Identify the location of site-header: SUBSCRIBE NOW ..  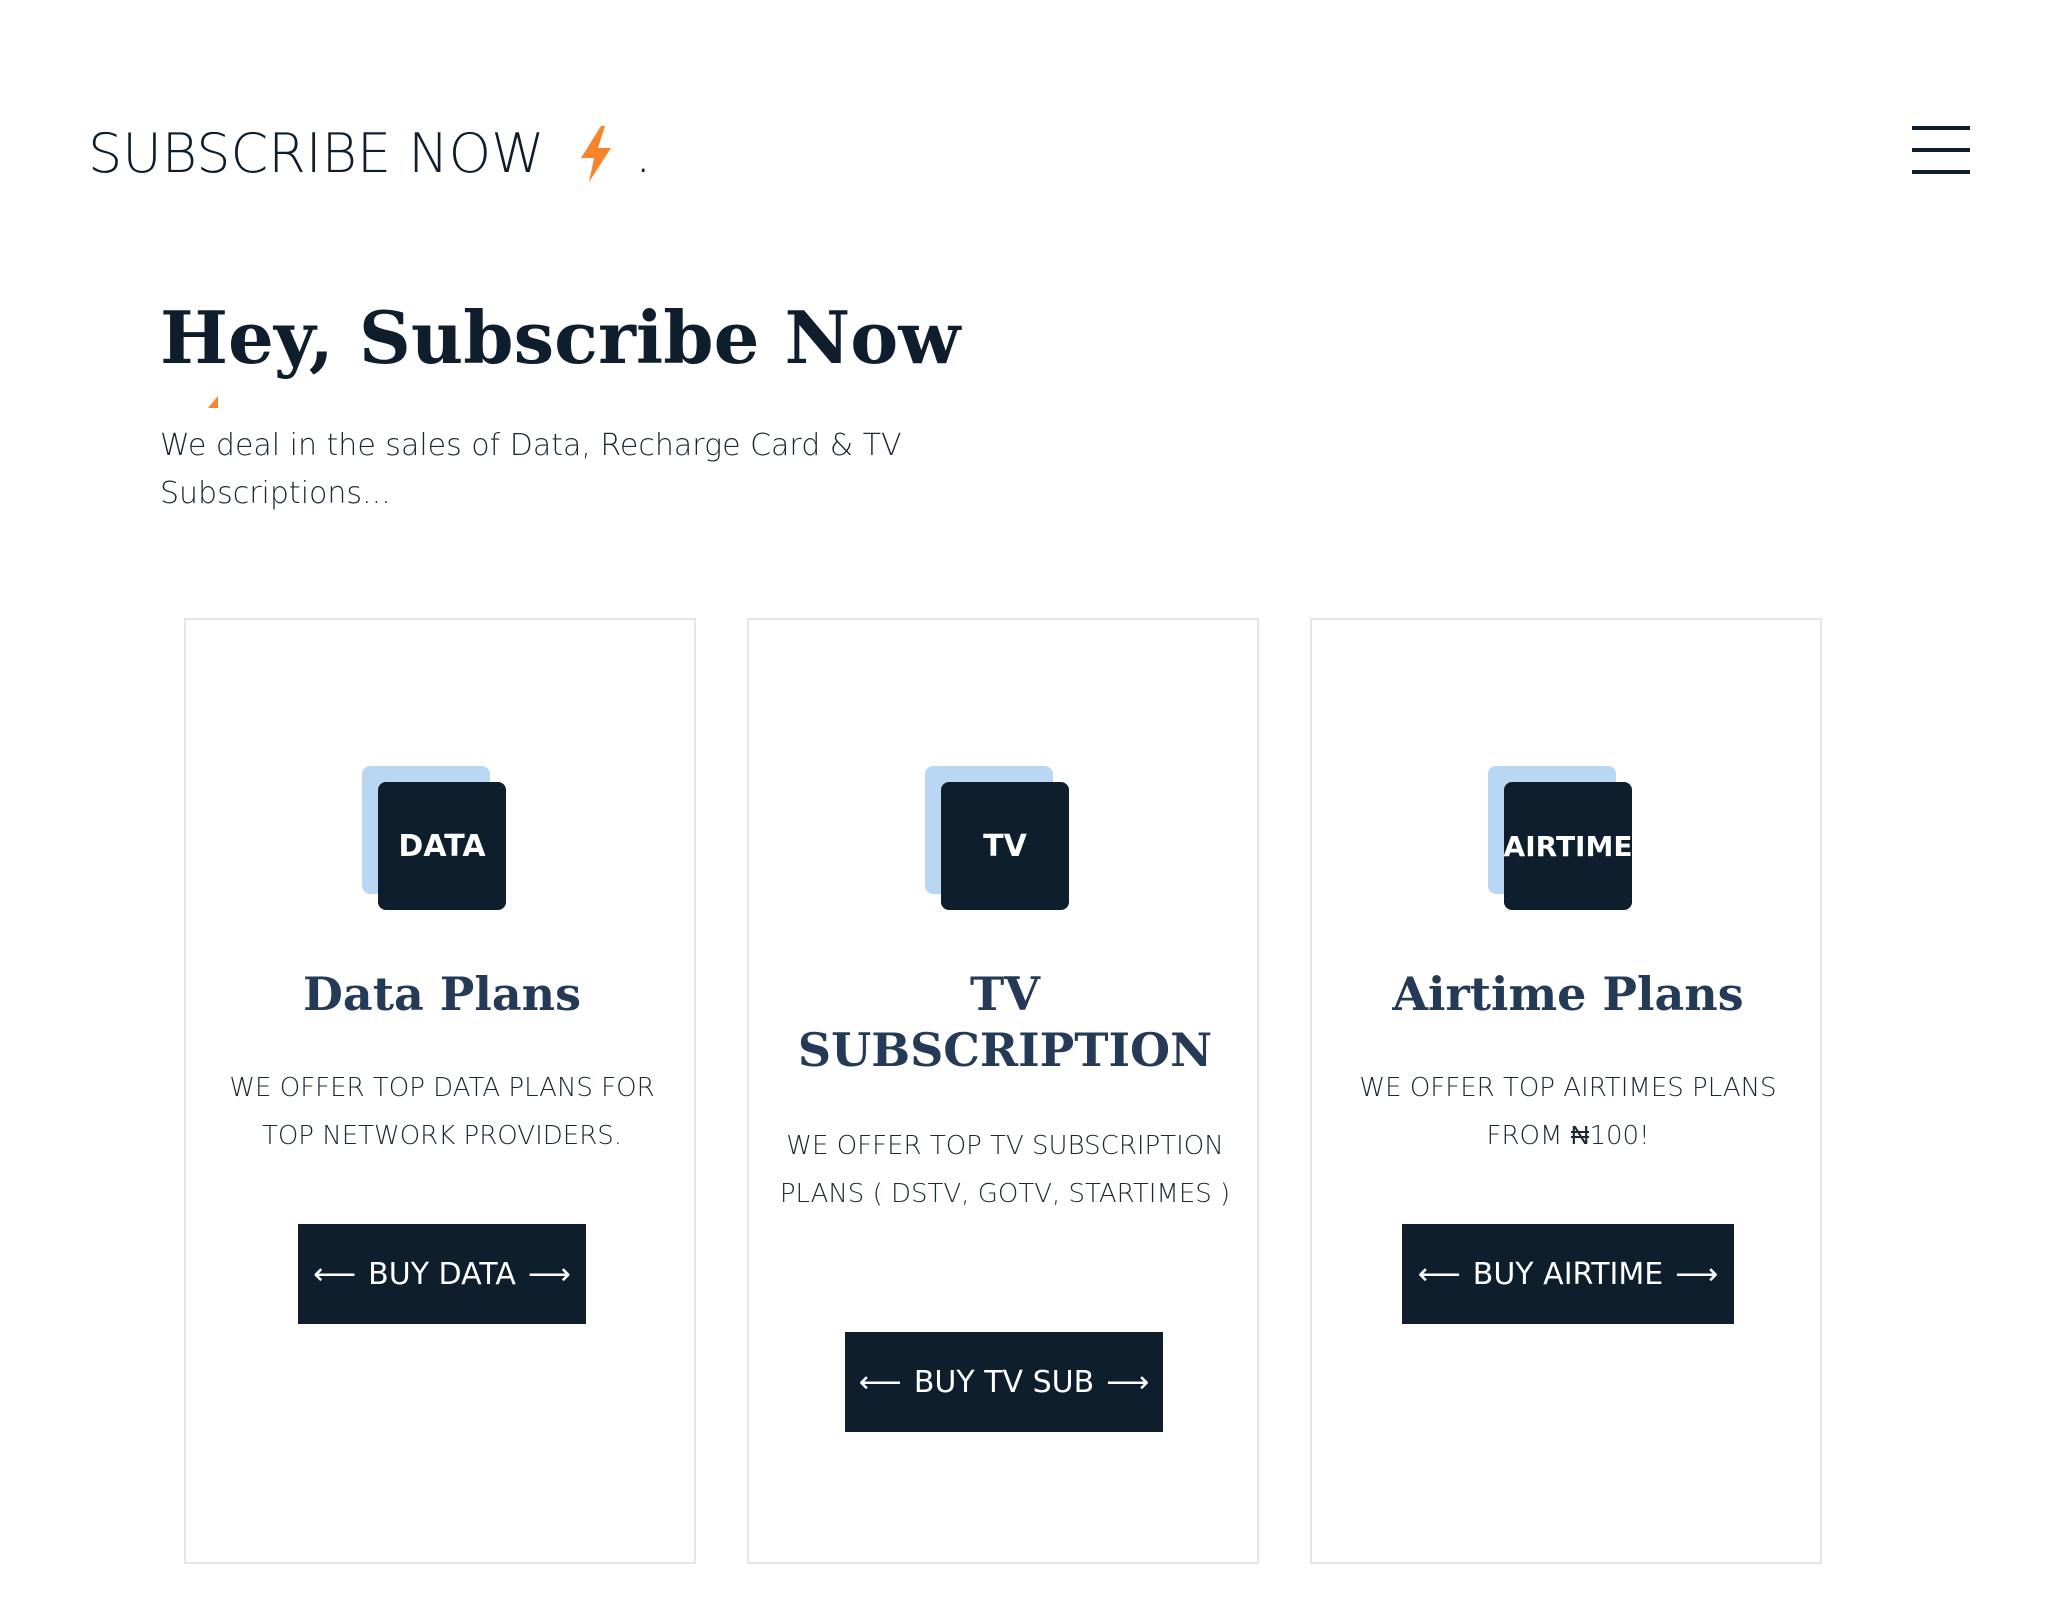
(1024, 115).